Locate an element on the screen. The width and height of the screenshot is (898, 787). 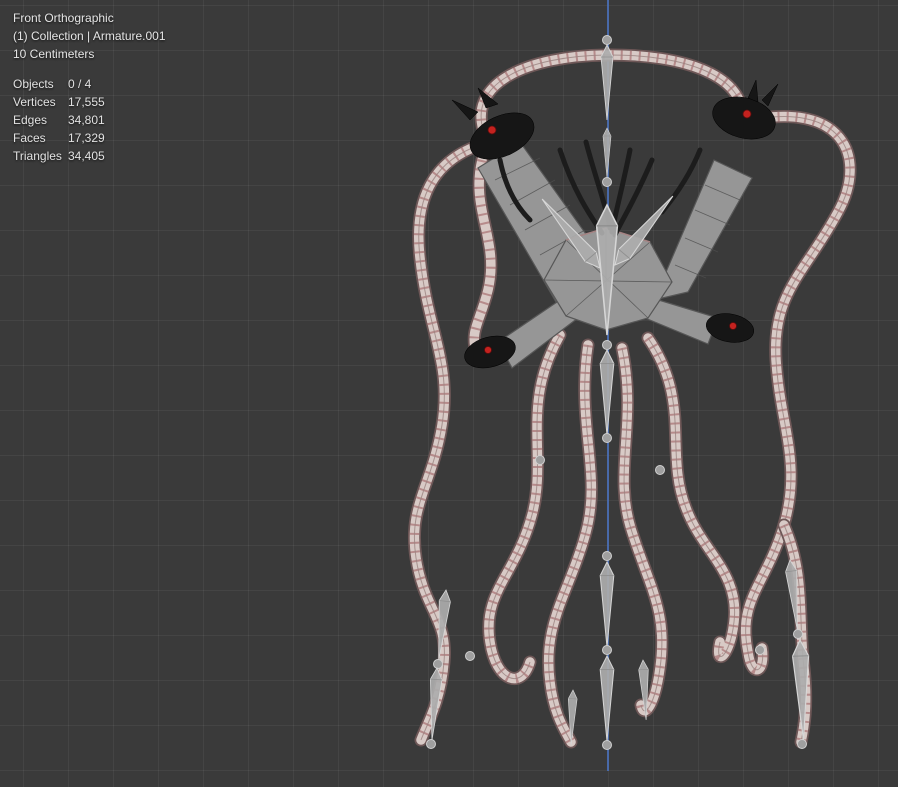
stat-objects: Objects 0 / 4 is located at coordinates (52, 84).